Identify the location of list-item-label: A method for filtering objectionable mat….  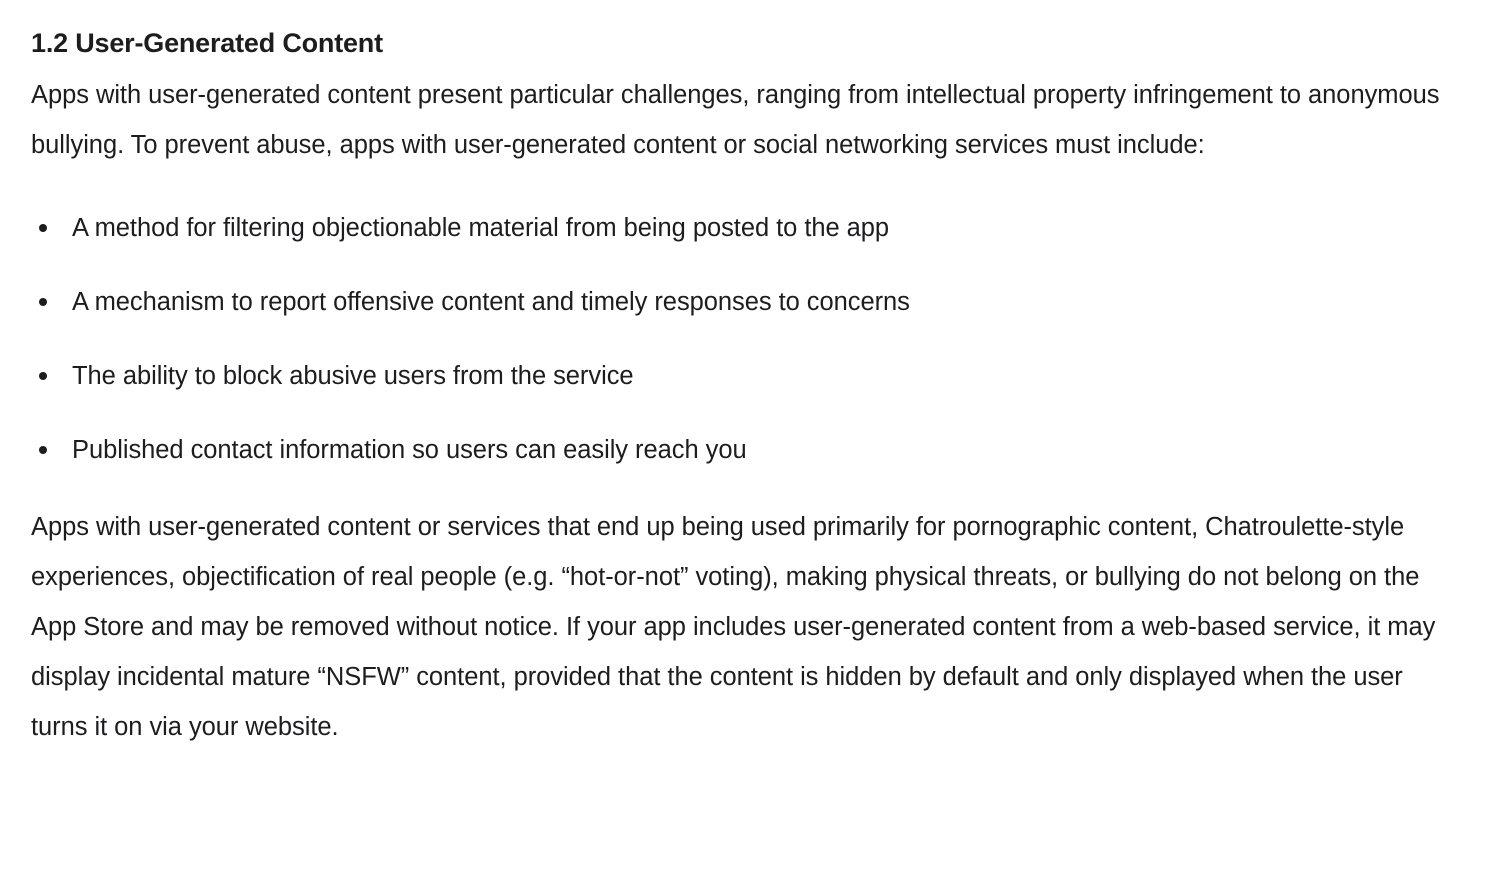
(481, 228).